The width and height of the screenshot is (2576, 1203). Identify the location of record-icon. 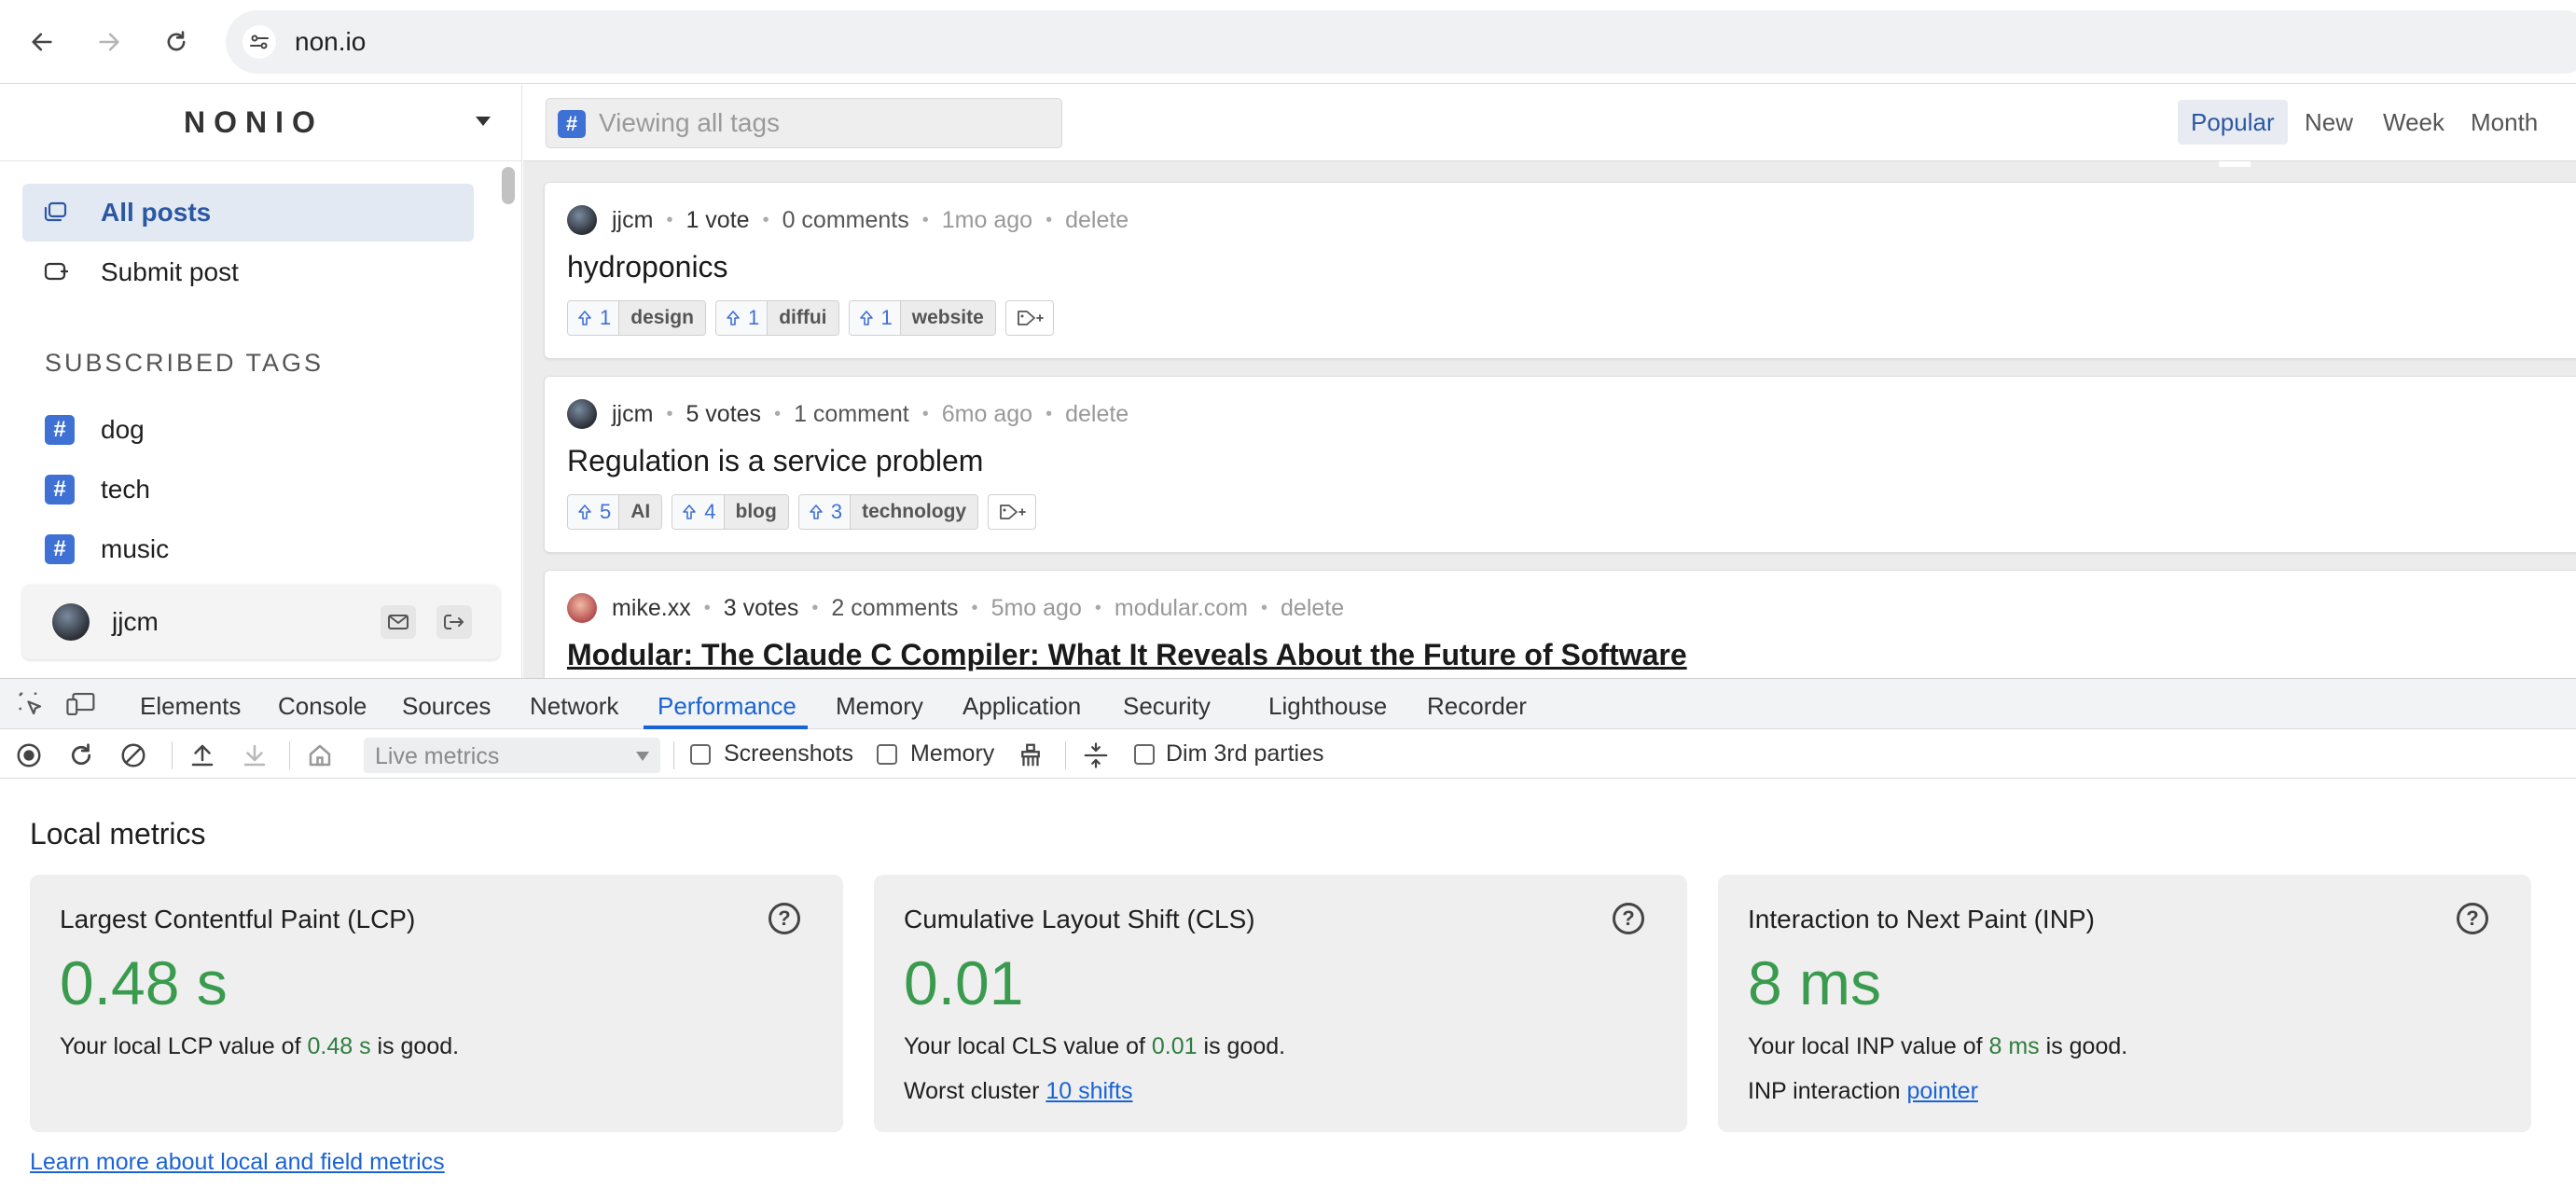
(29, 755).